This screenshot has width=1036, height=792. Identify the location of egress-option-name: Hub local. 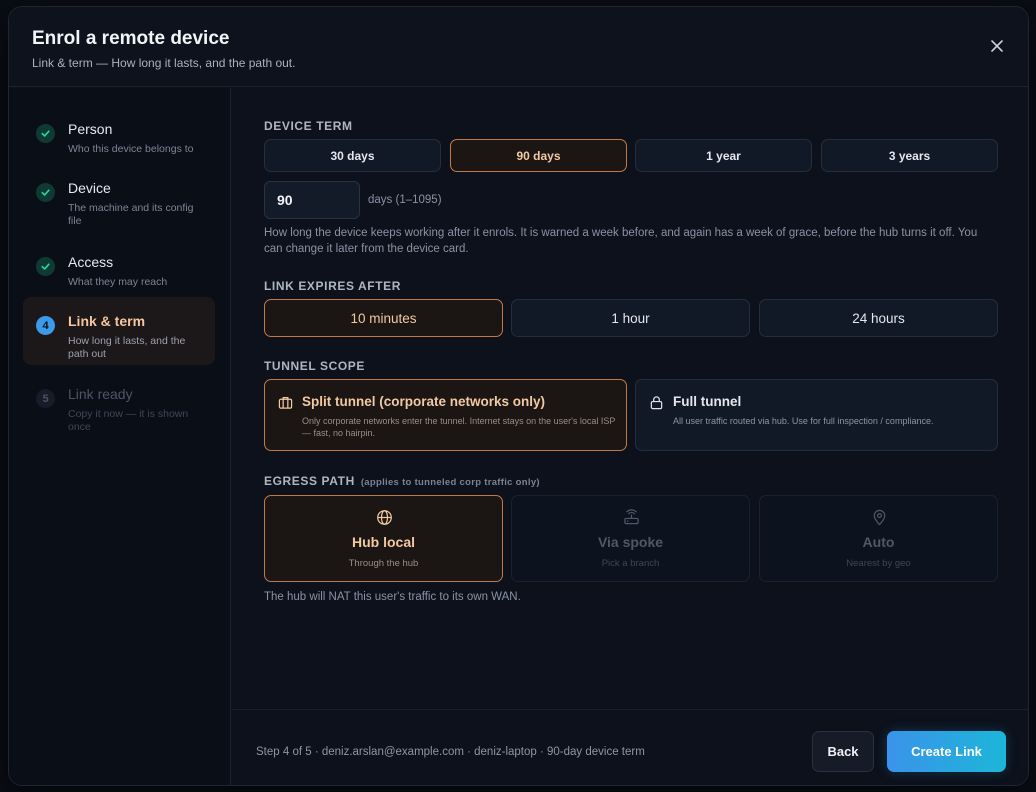
(383, 542).